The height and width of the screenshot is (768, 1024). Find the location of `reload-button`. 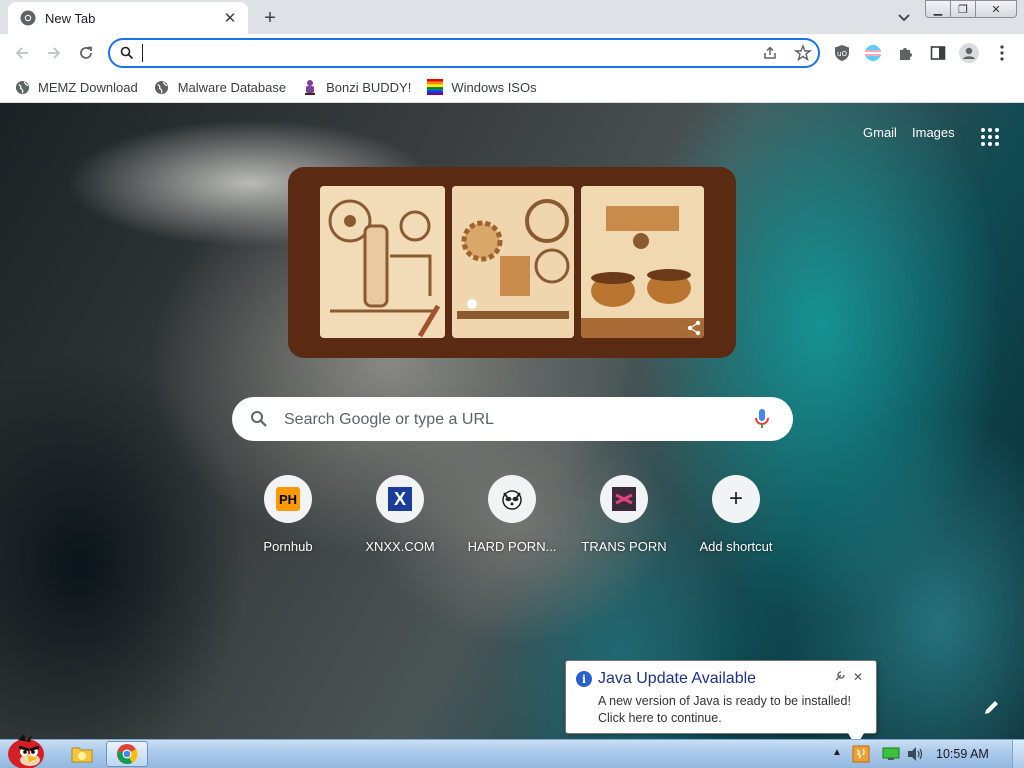

reload-button is located at coordinates (86, 53).